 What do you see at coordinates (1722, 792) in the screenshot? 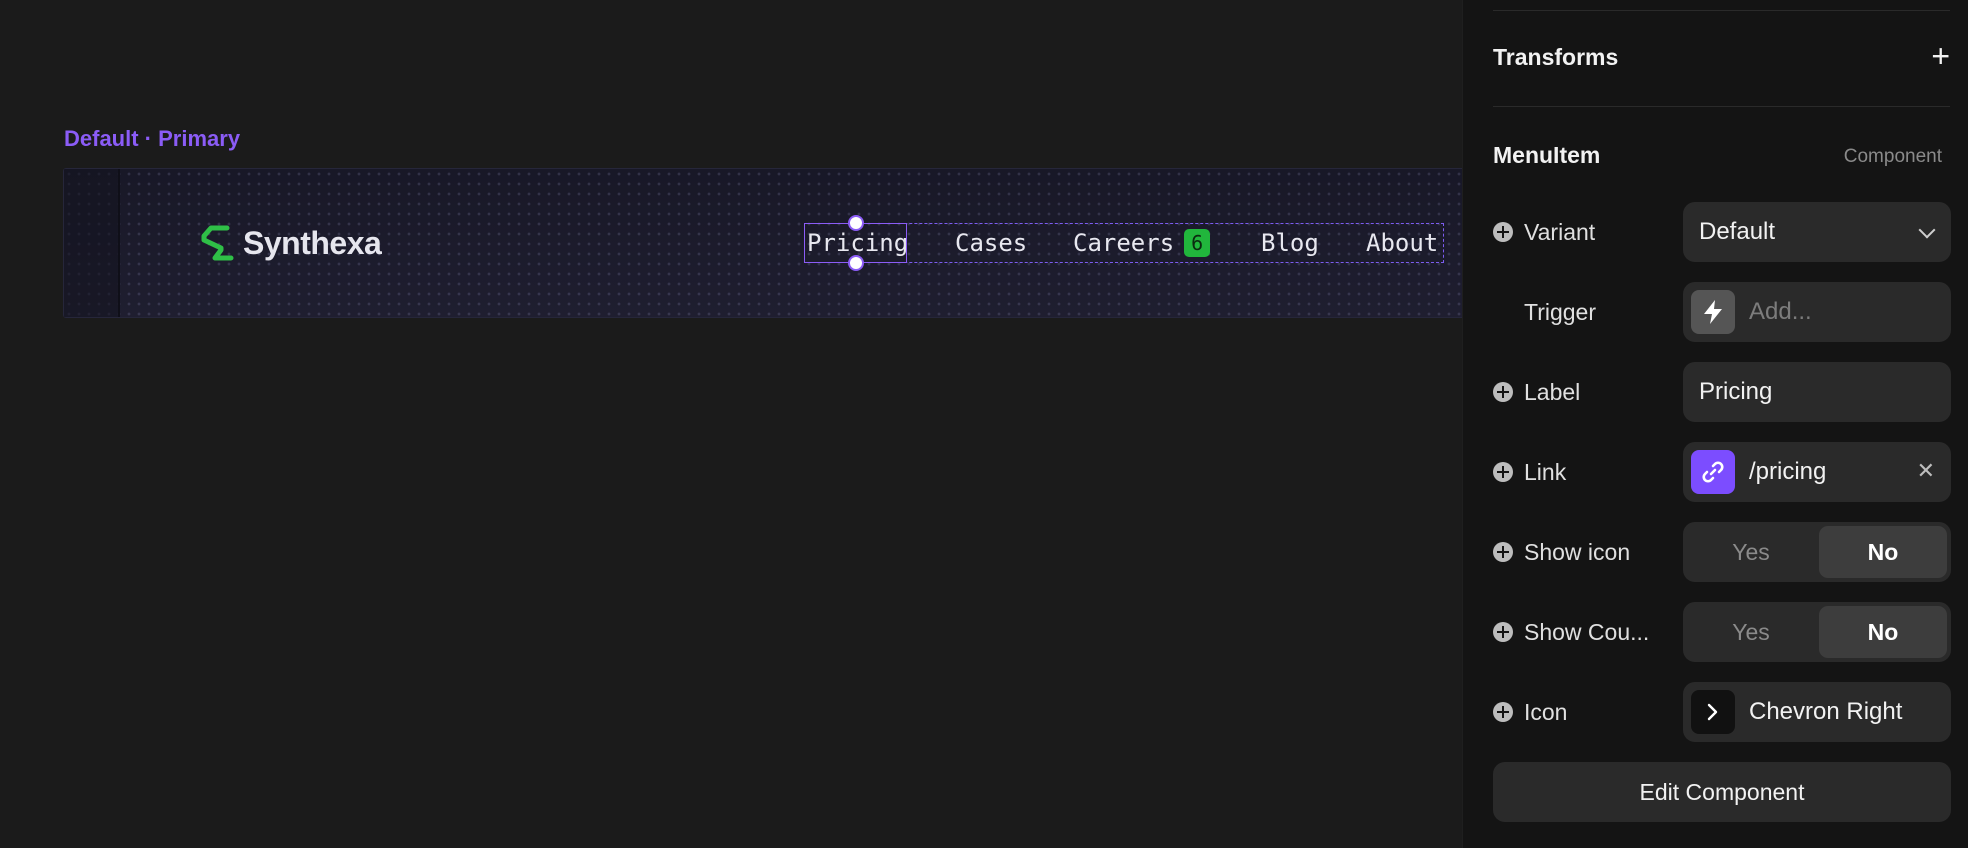
I see `edit-component-button: Edit Component` at bounding box center [1722, 792].